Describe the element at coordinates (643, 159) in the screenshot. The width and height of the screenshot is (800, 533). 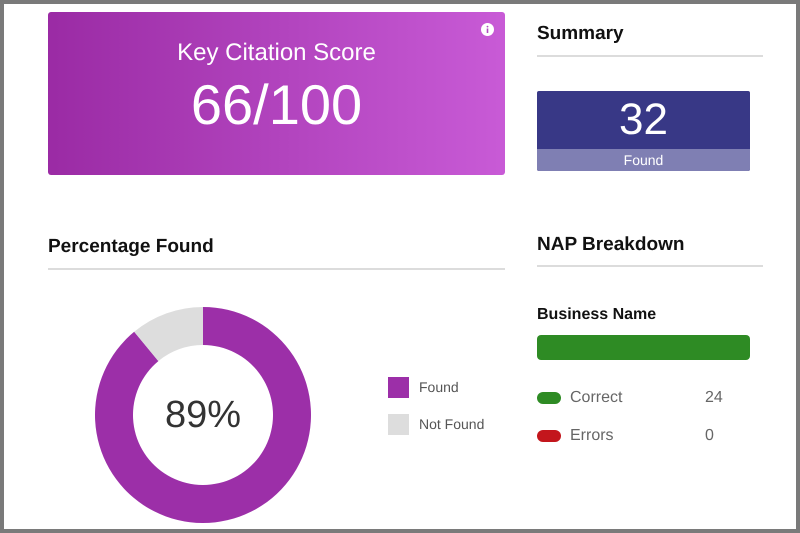
I see `found-caption: Found` at that location.